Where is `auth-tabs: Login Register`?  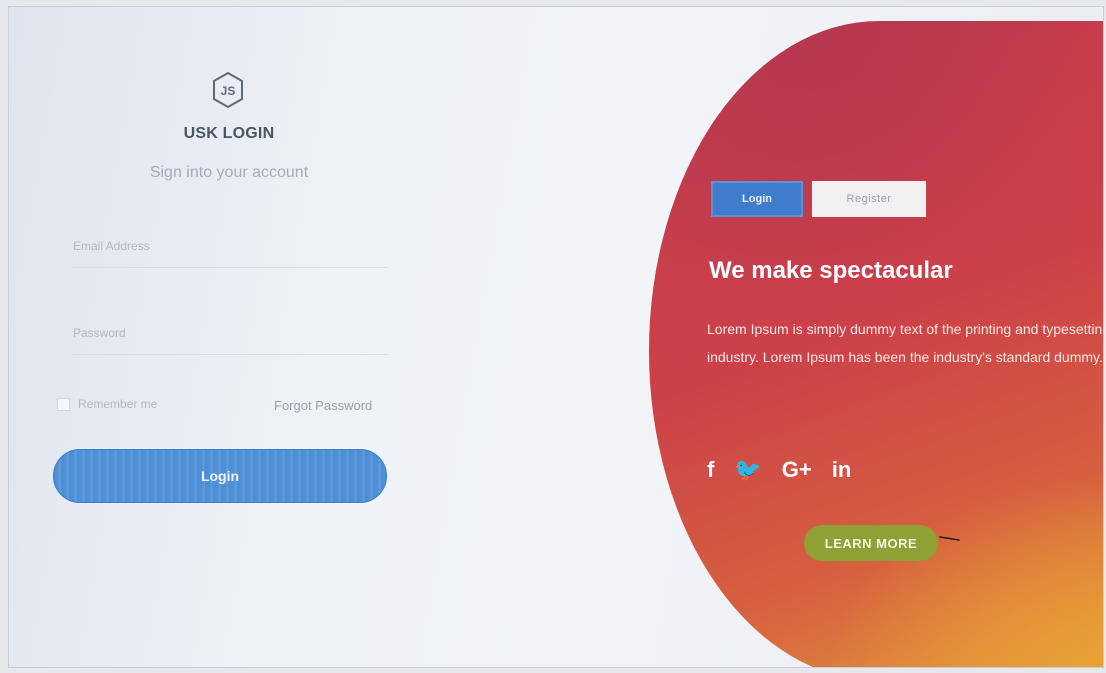 auth-tabs: Login Register is located at coordinates (818, 199).